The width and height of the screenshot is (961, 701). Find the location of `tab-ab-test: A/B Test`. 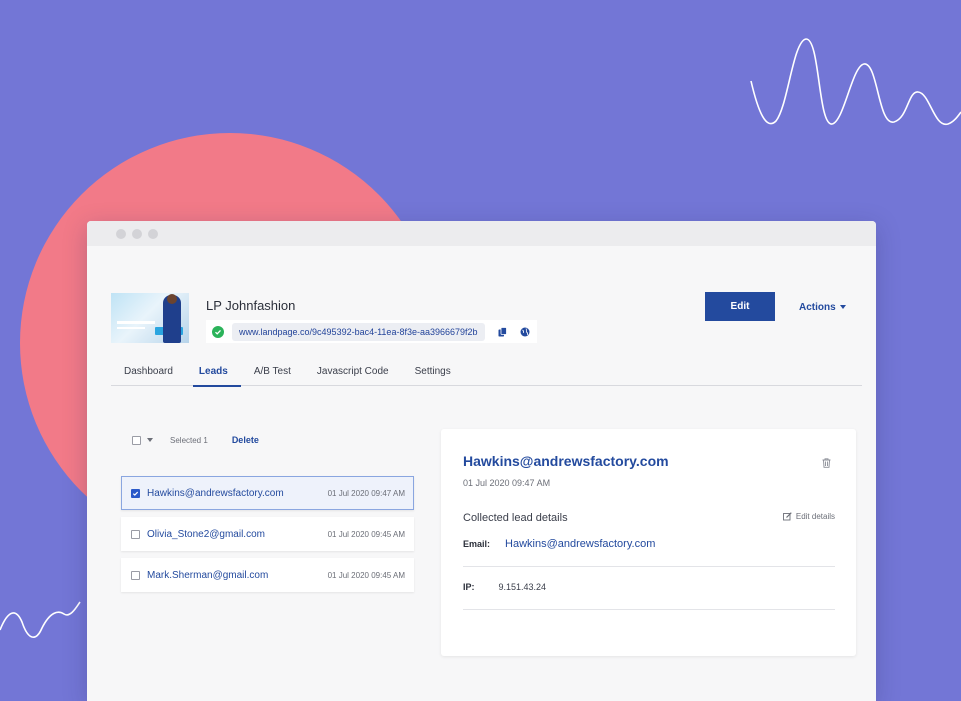

tab-ab-test: A/B Test is located at coordinates (272, 373).